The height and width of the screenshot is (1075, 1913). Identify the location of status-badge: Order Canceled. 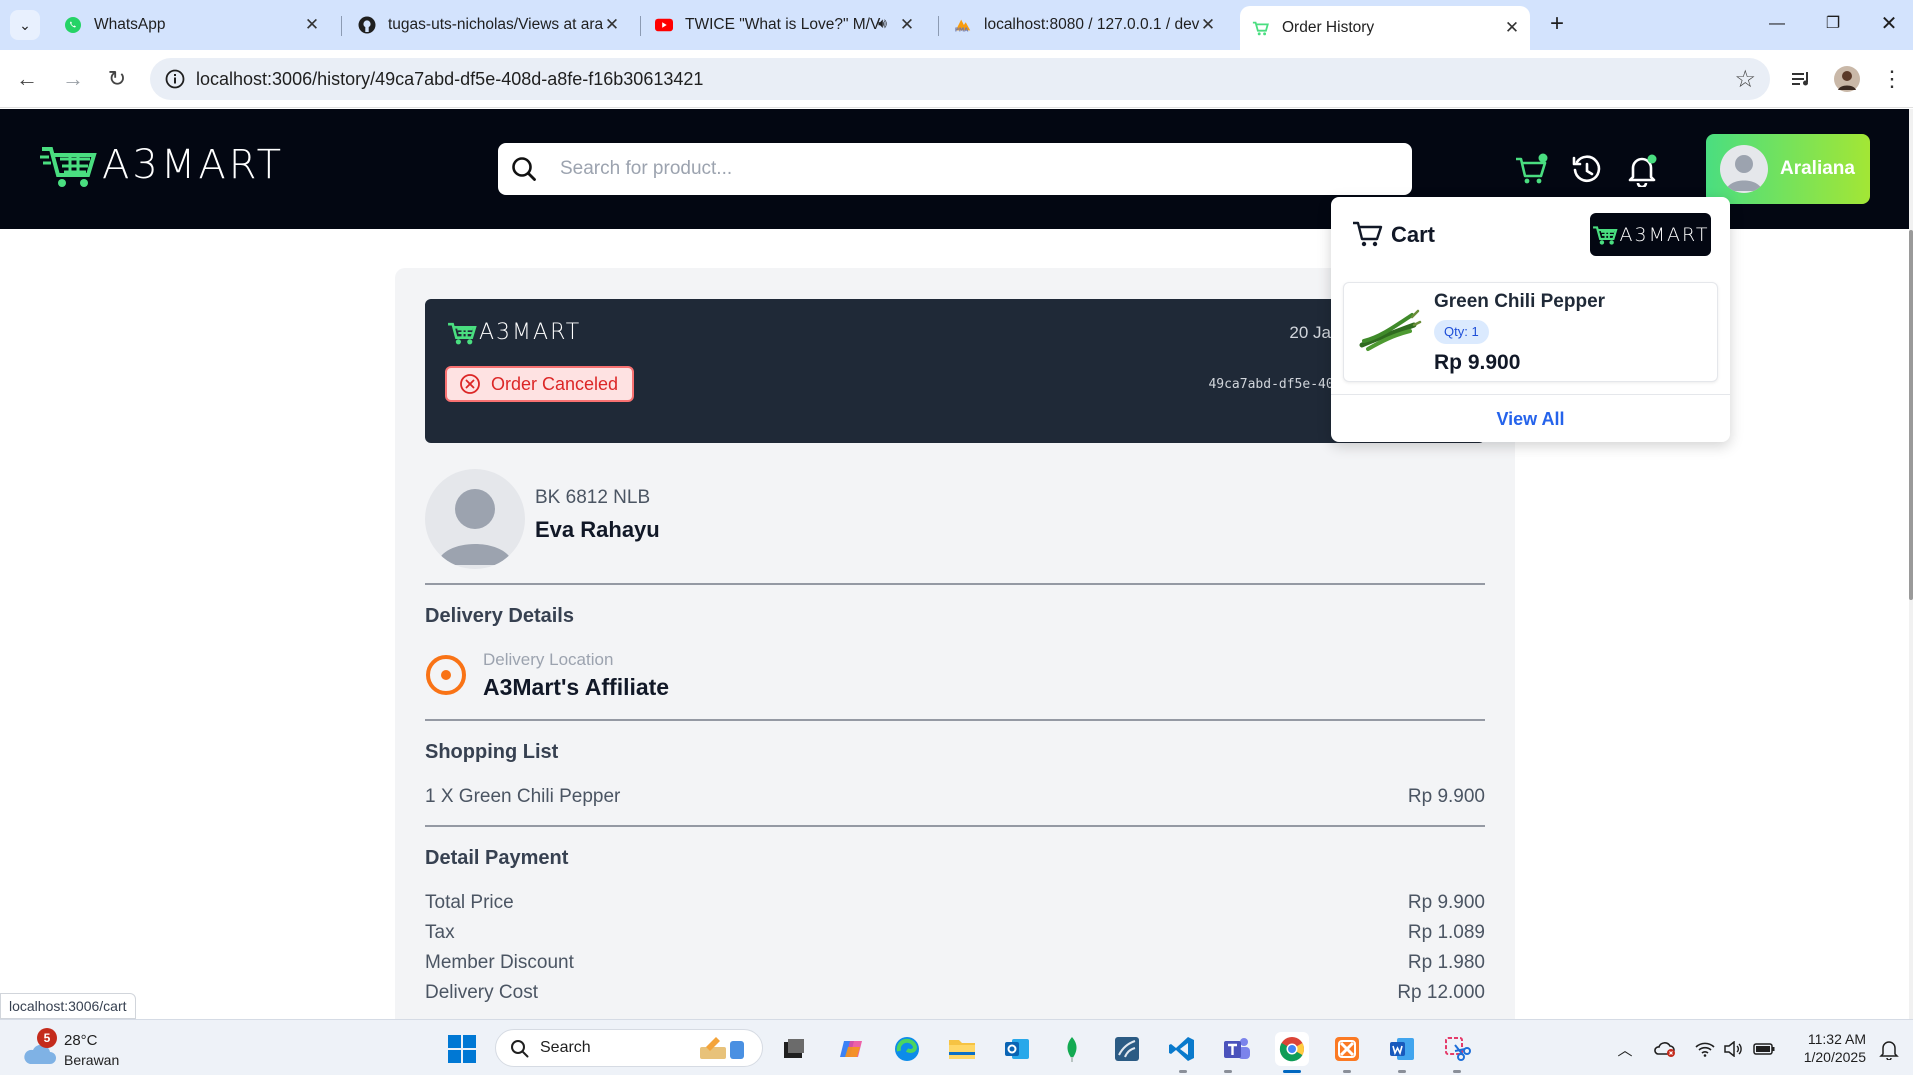
(540, 384).